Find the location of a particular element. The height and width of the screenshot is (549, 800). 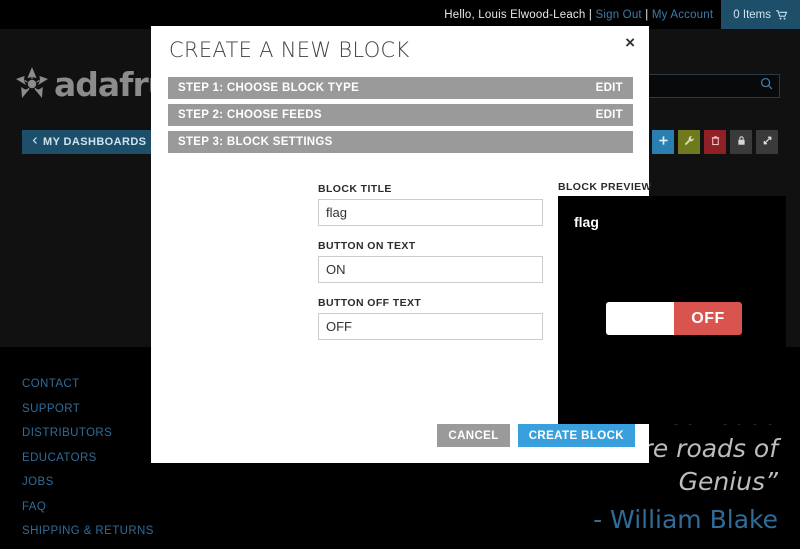

add-block-button is located at coordinates (663, 142).